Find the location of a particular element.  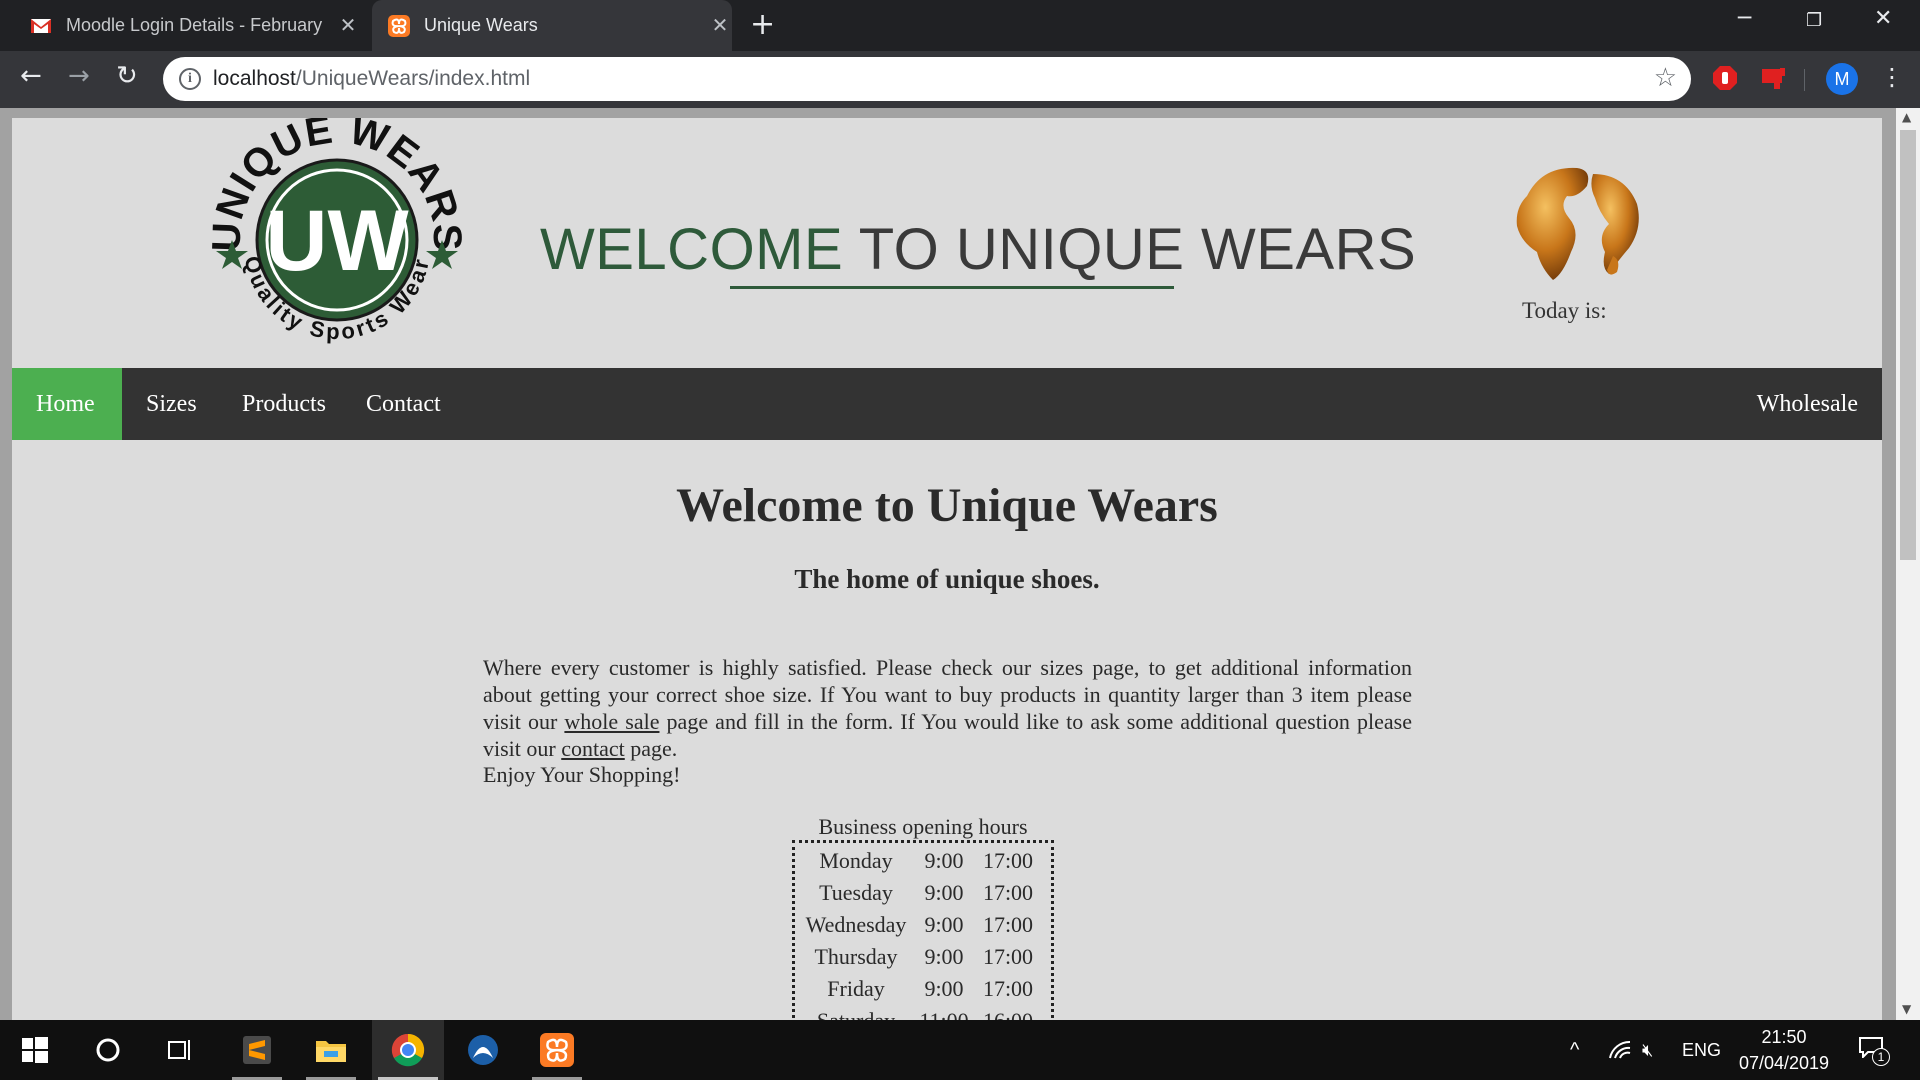

file-explorer-icon is located at coordinates (331, 1050).